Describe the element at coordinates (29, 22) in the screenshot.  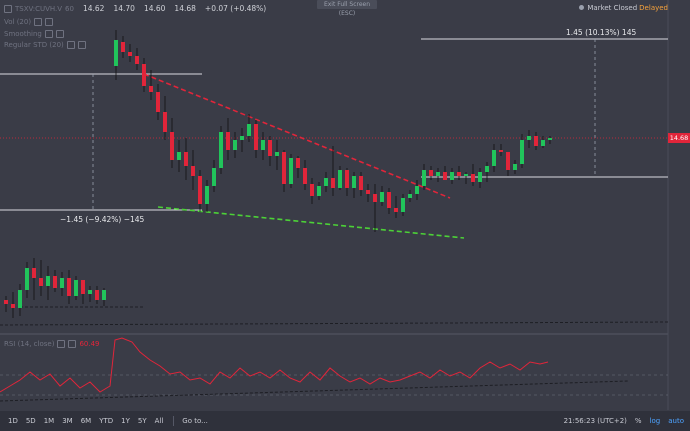
I see `legend-row-1: Vol (20)` at that location.